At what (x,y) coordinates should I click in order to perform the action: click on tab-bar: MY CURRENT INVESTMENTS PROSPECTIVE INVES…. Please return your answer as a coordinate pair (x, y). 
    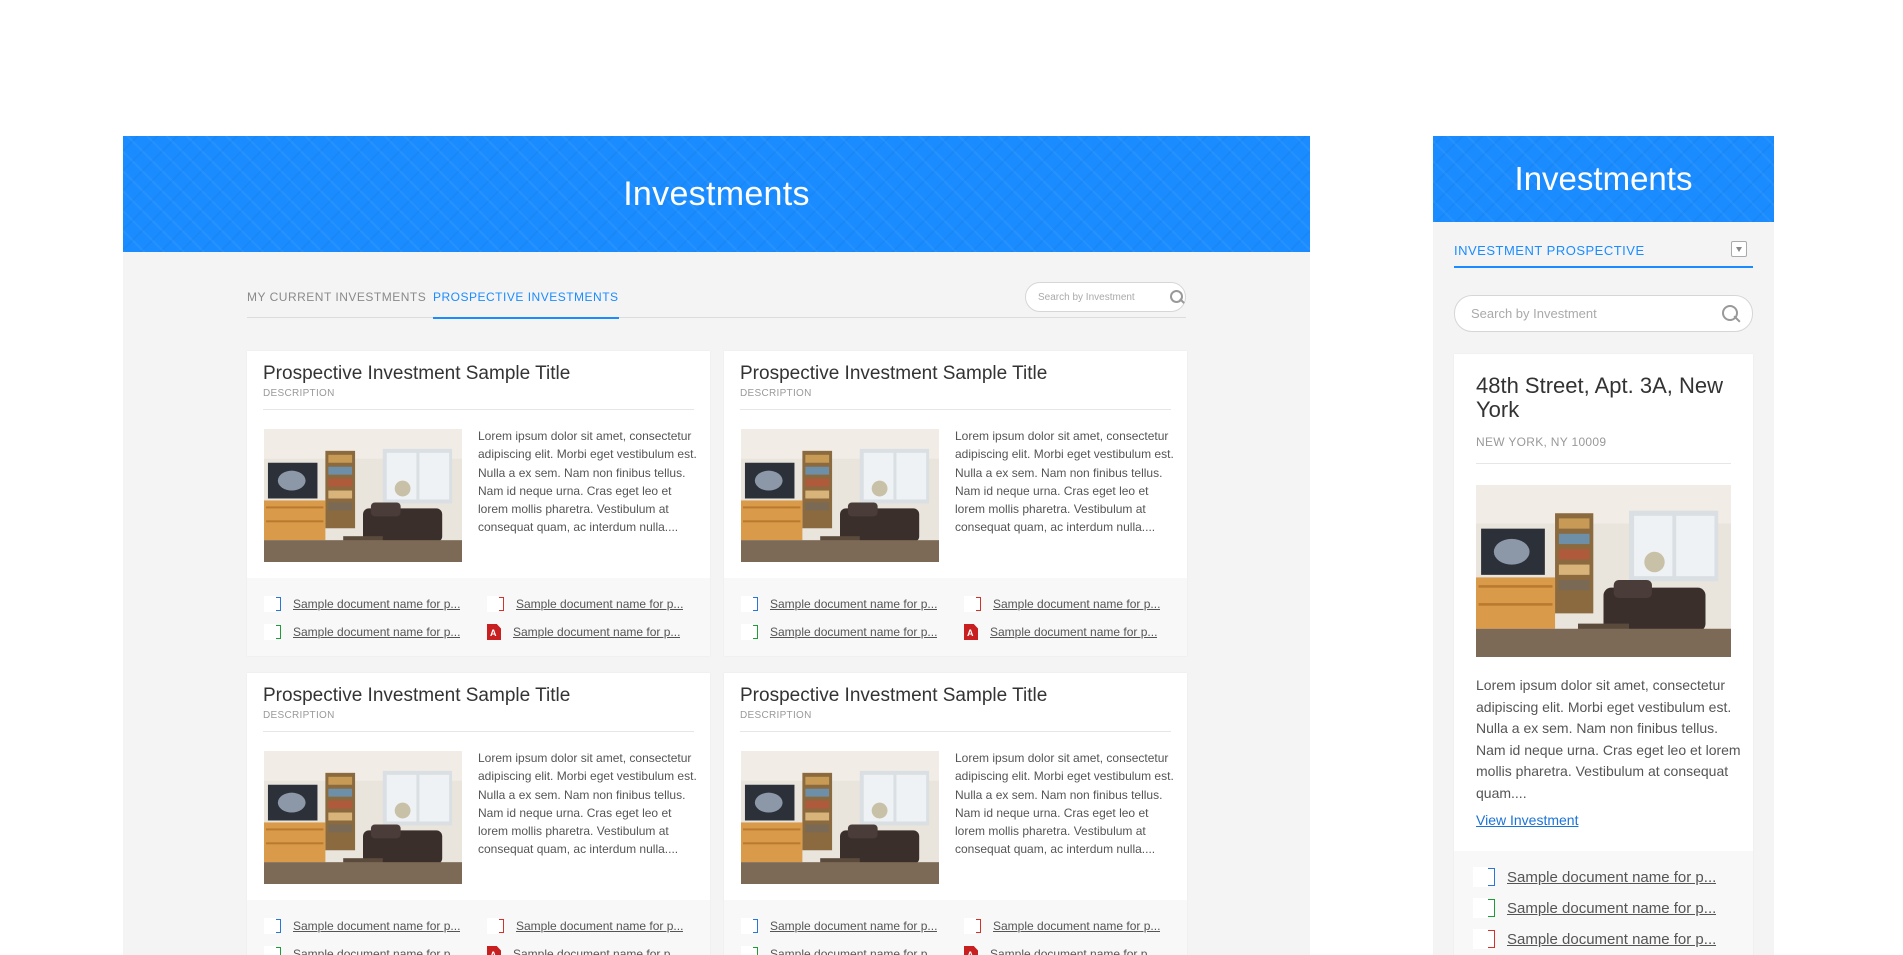
    Looking at the image, I should click on (716, 295).